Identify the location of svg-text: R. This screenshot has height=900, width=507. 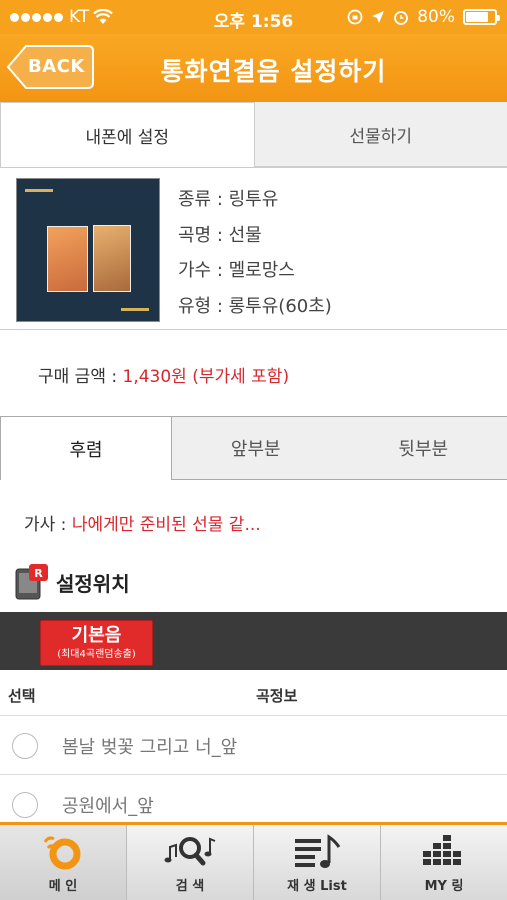
(38, 573).